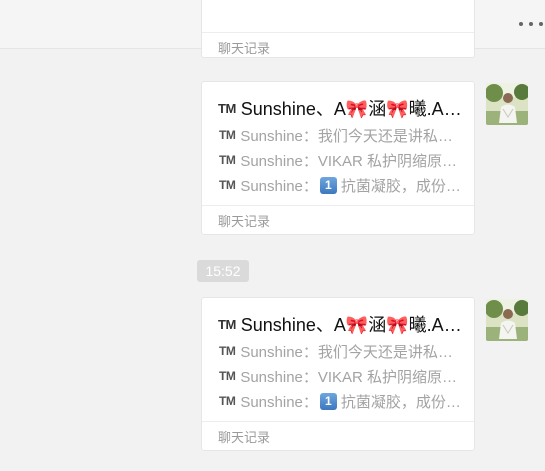  I want to click on more-dots-icon, so click(531, 24).